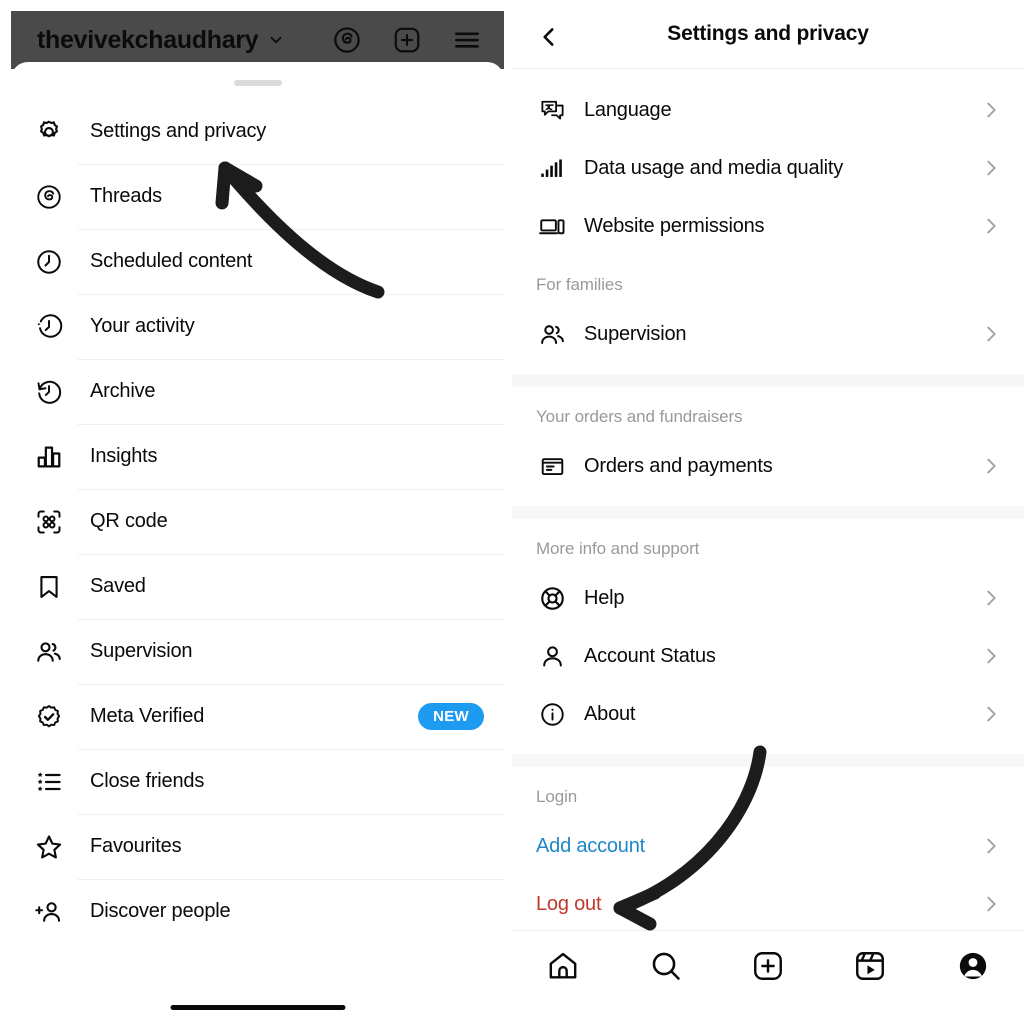 This screenshot has width=1024, height=1024. What do you see at coordinates (768, 714) in the screenshot?
I see `settings-row-about: About` at bounding box center [768, 714].